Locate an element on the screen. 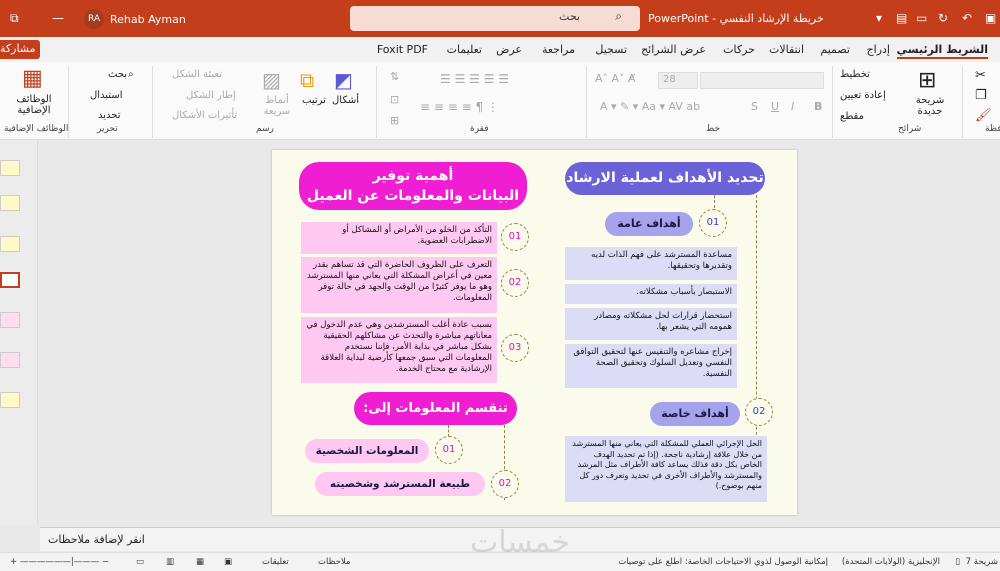  shapes-button: أشكال is located at coordinates (345, 100).